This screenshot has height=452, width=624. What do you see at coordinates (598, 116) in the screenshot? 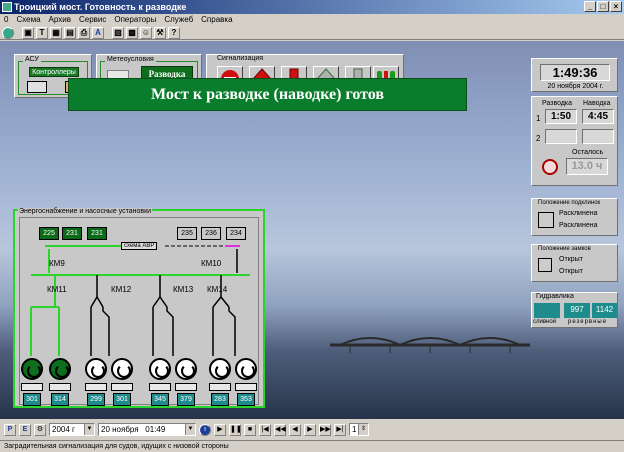
I see `row-1-lower: 4:45` at bounding box center [598, 116].